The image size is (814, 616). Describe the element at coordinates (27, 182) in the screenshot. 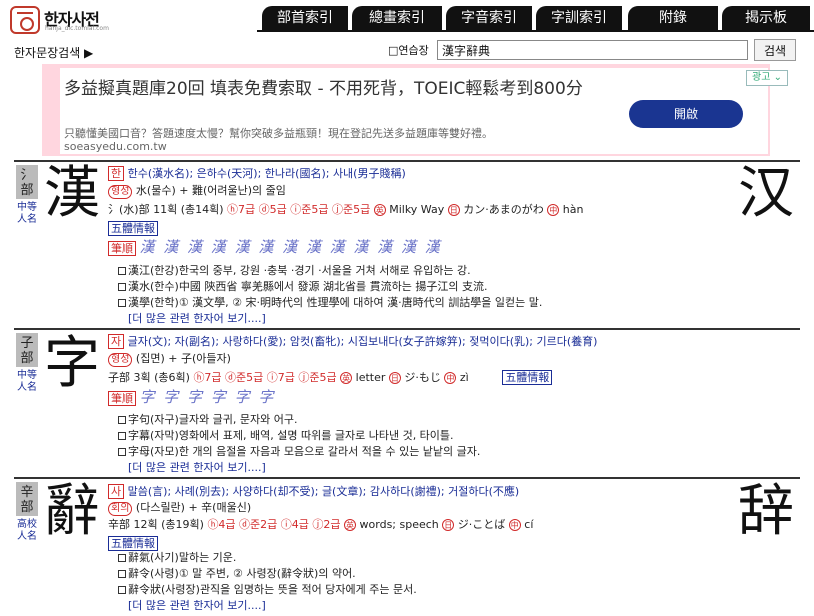

I see `radical-label: 氵部` at that location.